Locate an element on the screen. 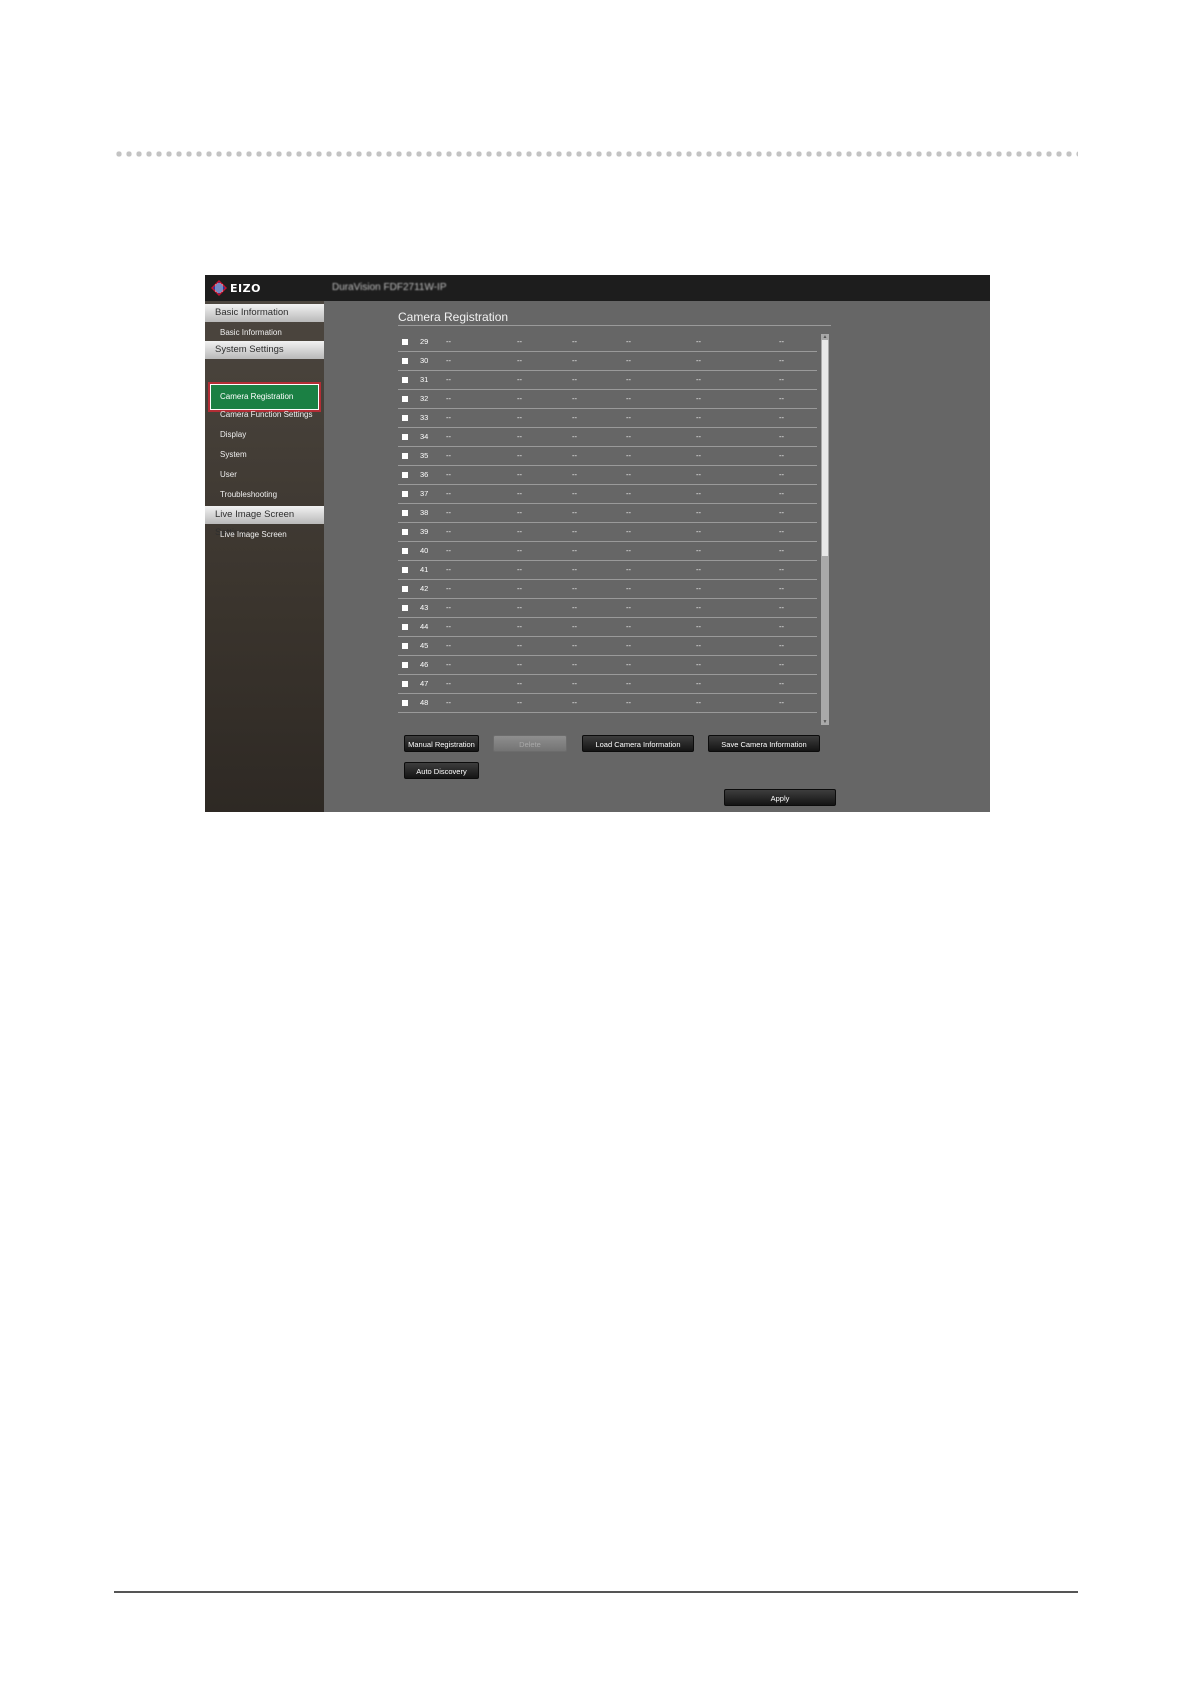 The width and height of the screenshot is (1191, 1684). table-row: 48 -- -- -- -- -- -- is located at coordinates (607, 703).